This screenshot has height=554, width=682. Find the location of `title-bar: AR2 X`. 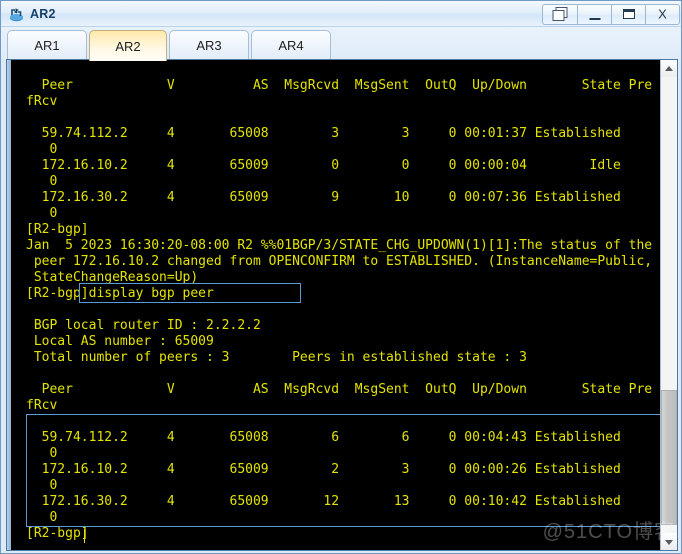

title-bar: AR2 X is located at coordinates (341, 14).